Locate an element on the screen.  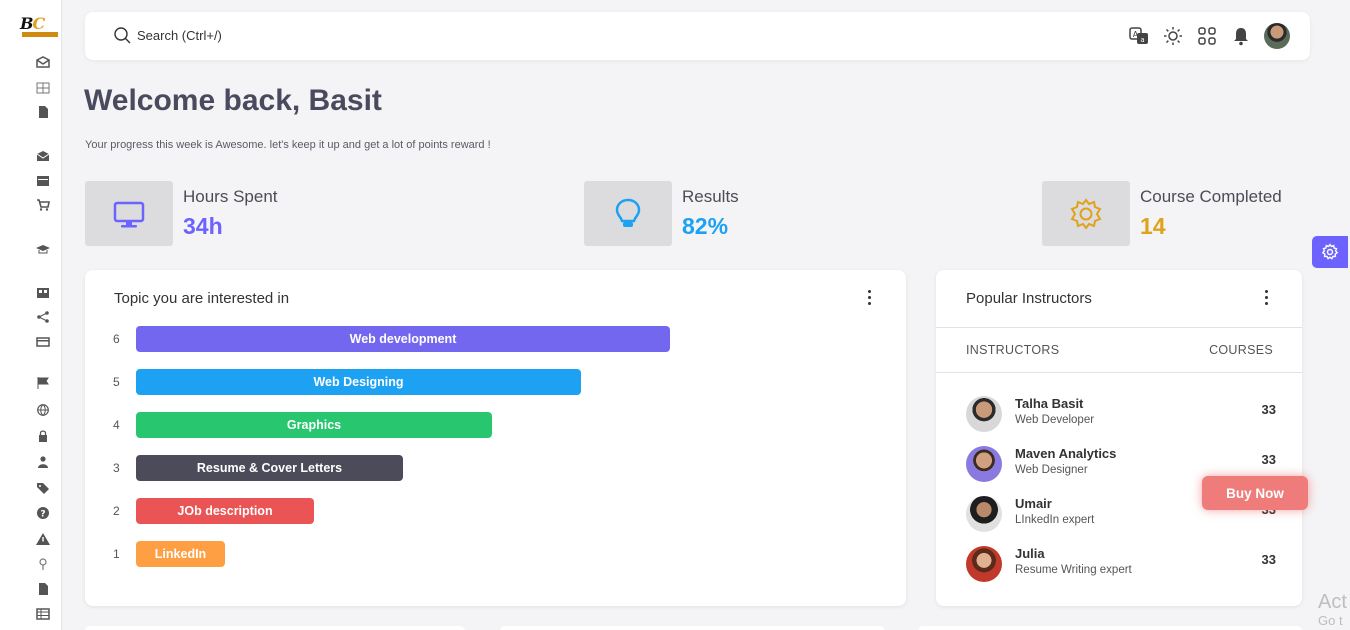
monitor-icon is located at coordinates (129, 214).